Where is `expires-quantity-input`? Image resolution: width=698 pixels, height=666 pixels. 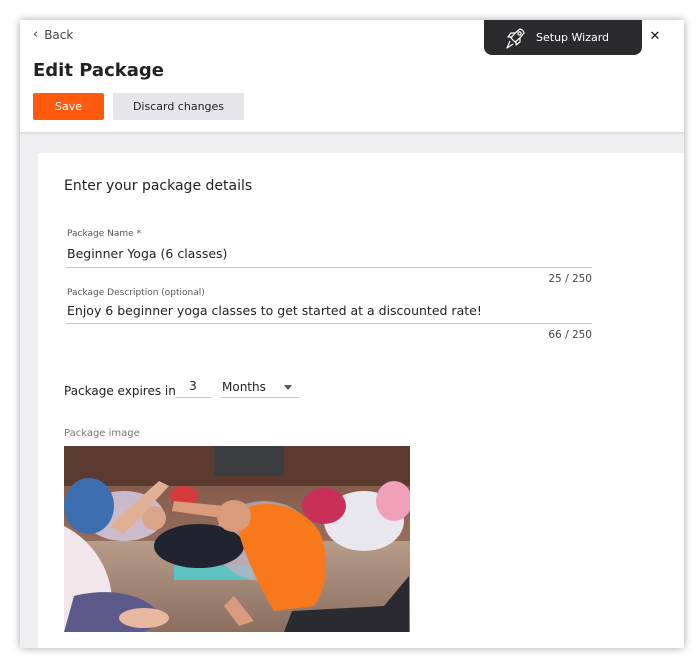 expires-quantity-input is located at coordinates (193, 386).